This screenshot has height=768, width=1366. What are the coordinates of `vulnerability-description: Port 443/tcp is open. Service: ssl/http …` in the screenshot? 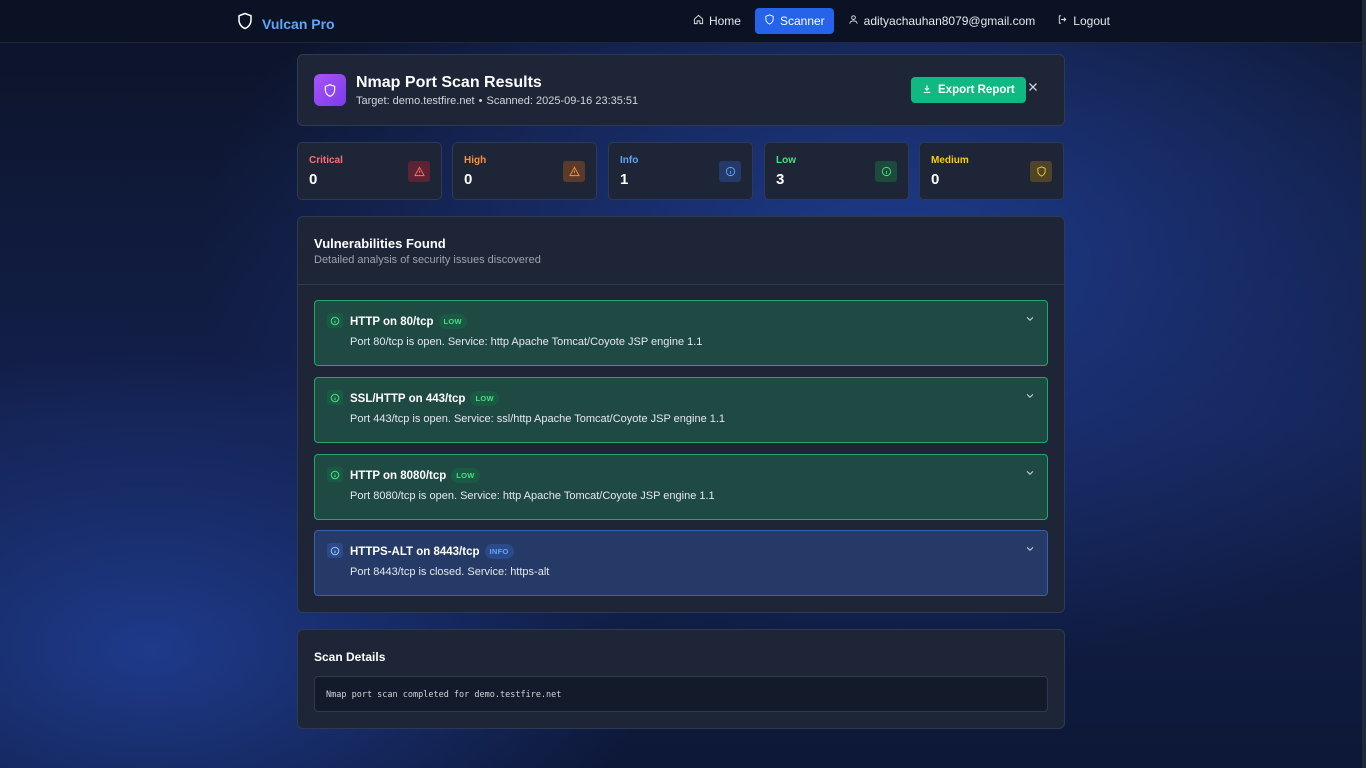 It's located at (538, 419).